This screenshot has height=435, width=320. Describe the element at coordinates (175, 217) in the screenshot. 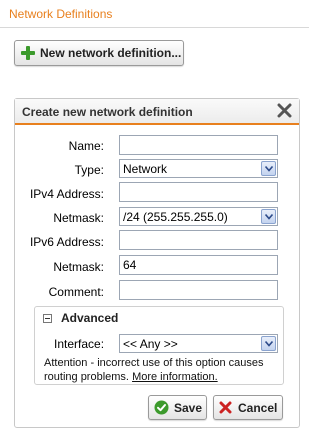

I see `netmask-ipv4-value: /24 (255.255.255.0)` at that location.